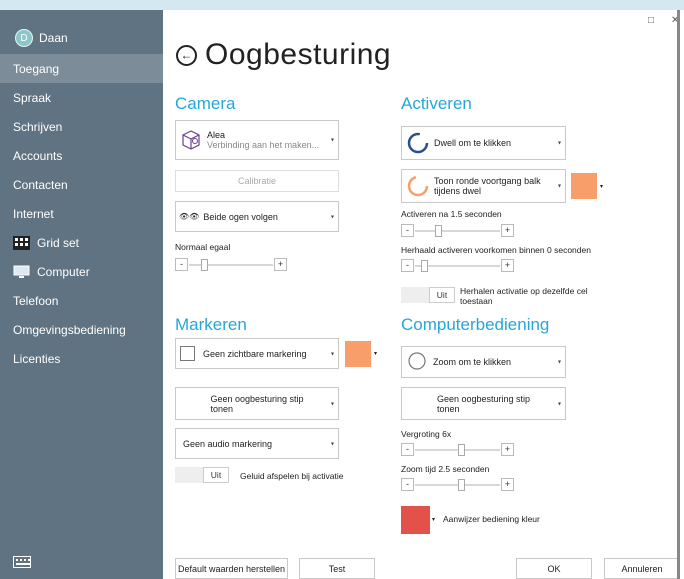 The image size is (684, 579). I want to click on user-profile: D Daan, so click(41, 38).